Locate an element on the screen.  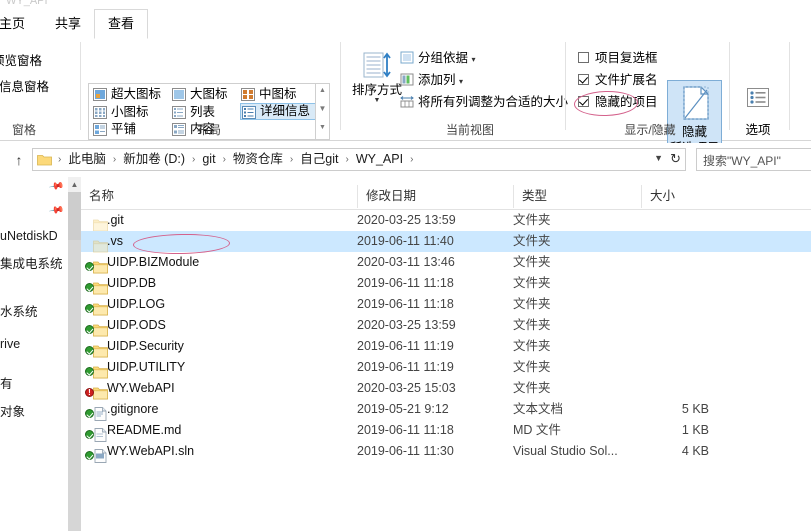
scrollbar-track is located at coordinates (74, 385).